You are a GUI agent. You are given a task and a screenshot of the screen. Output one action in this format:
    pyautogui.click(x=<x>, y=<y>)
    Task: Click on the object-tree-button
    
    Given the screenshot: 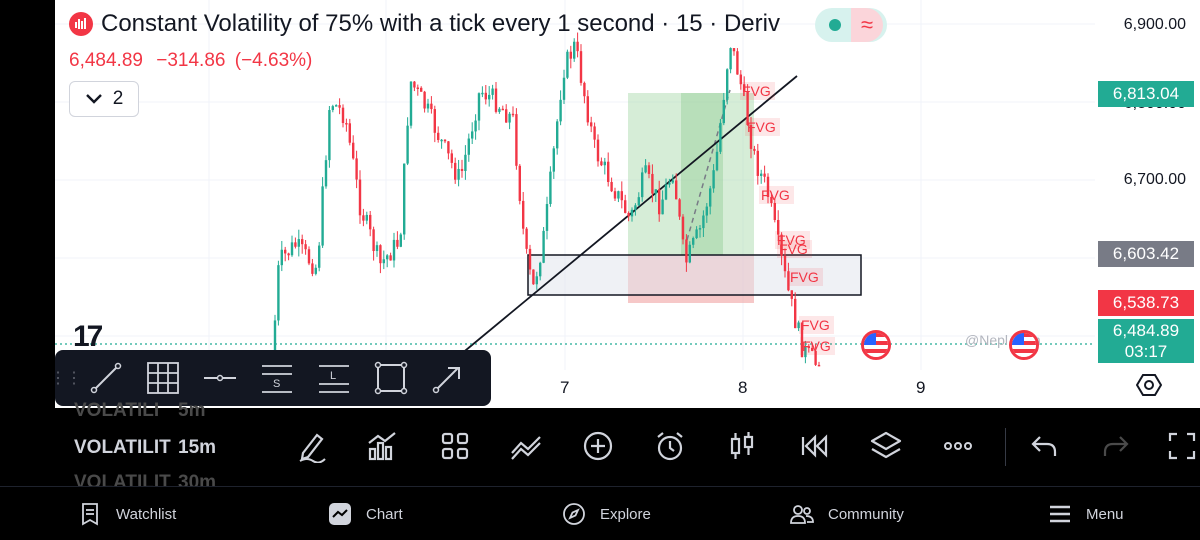 What is the action you would take?
    pyautogui.click(x=886, y=446)
    